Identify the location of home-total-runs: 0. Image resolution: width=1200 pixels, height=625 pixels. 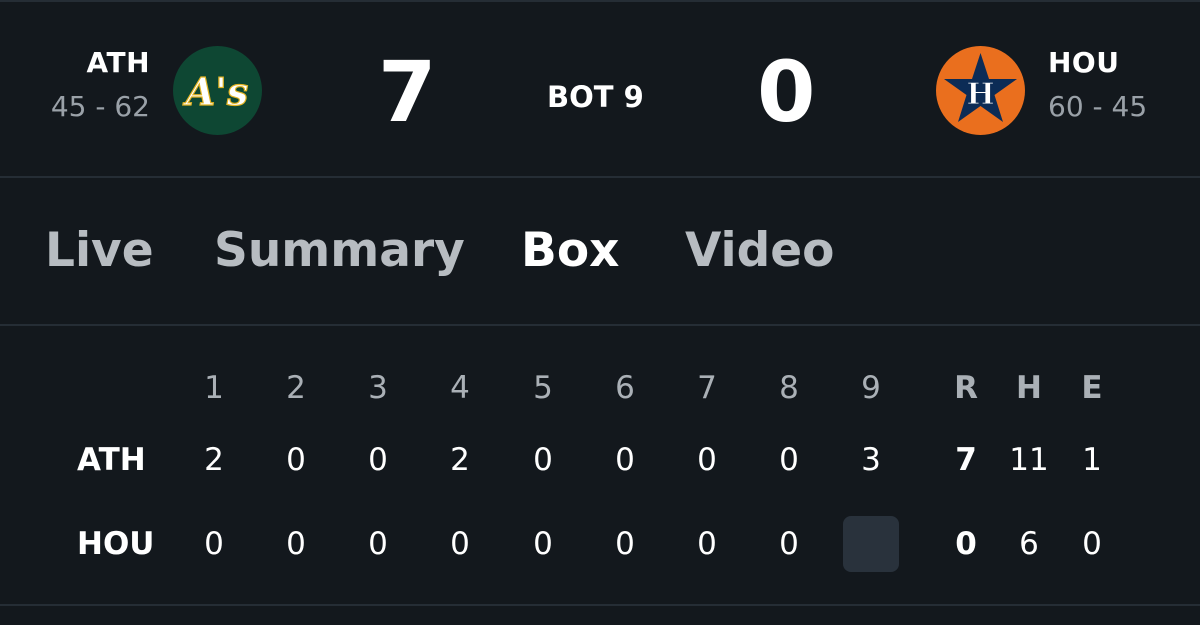
(966, 544).